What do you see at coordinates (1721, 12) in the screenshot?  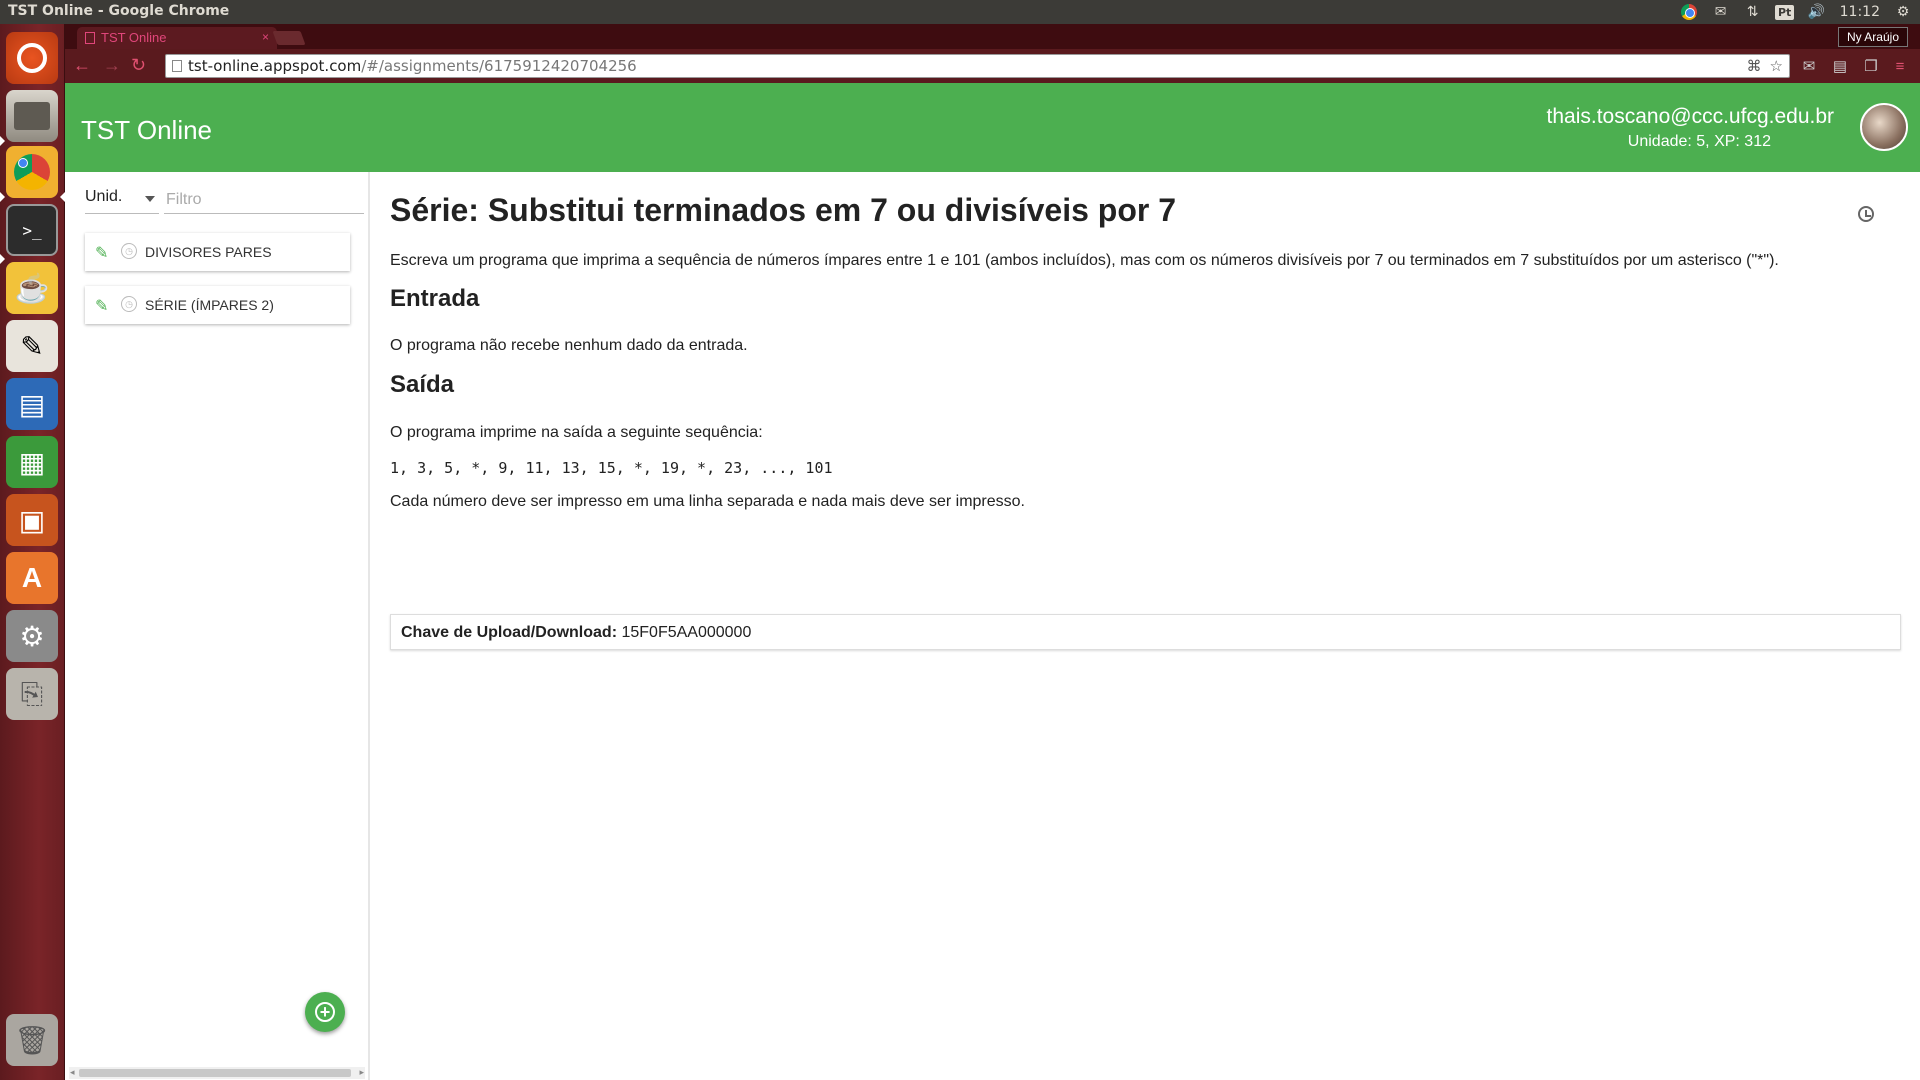 I see `messaging-icon: ✉` at bounding box center [1721, 12].